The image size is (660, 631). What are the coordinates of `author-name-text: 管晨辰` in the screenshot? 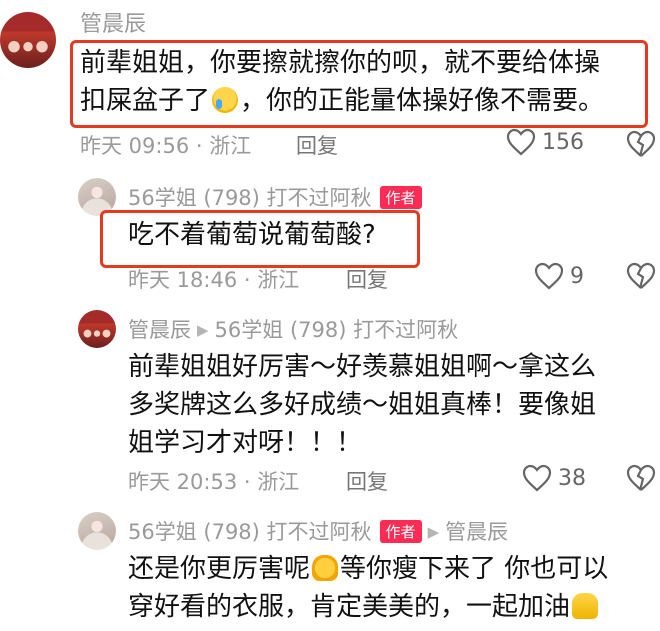 It's located at (159, 330).